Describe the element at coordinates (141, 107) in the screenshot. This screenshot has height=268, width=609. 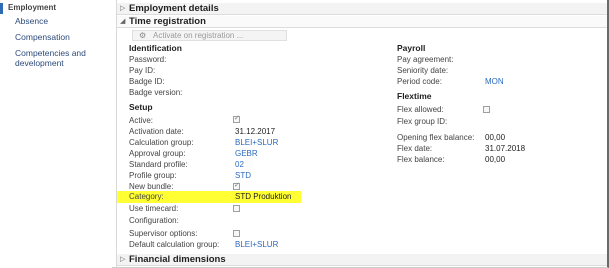
I see `setup-heading: Setup` at that location.